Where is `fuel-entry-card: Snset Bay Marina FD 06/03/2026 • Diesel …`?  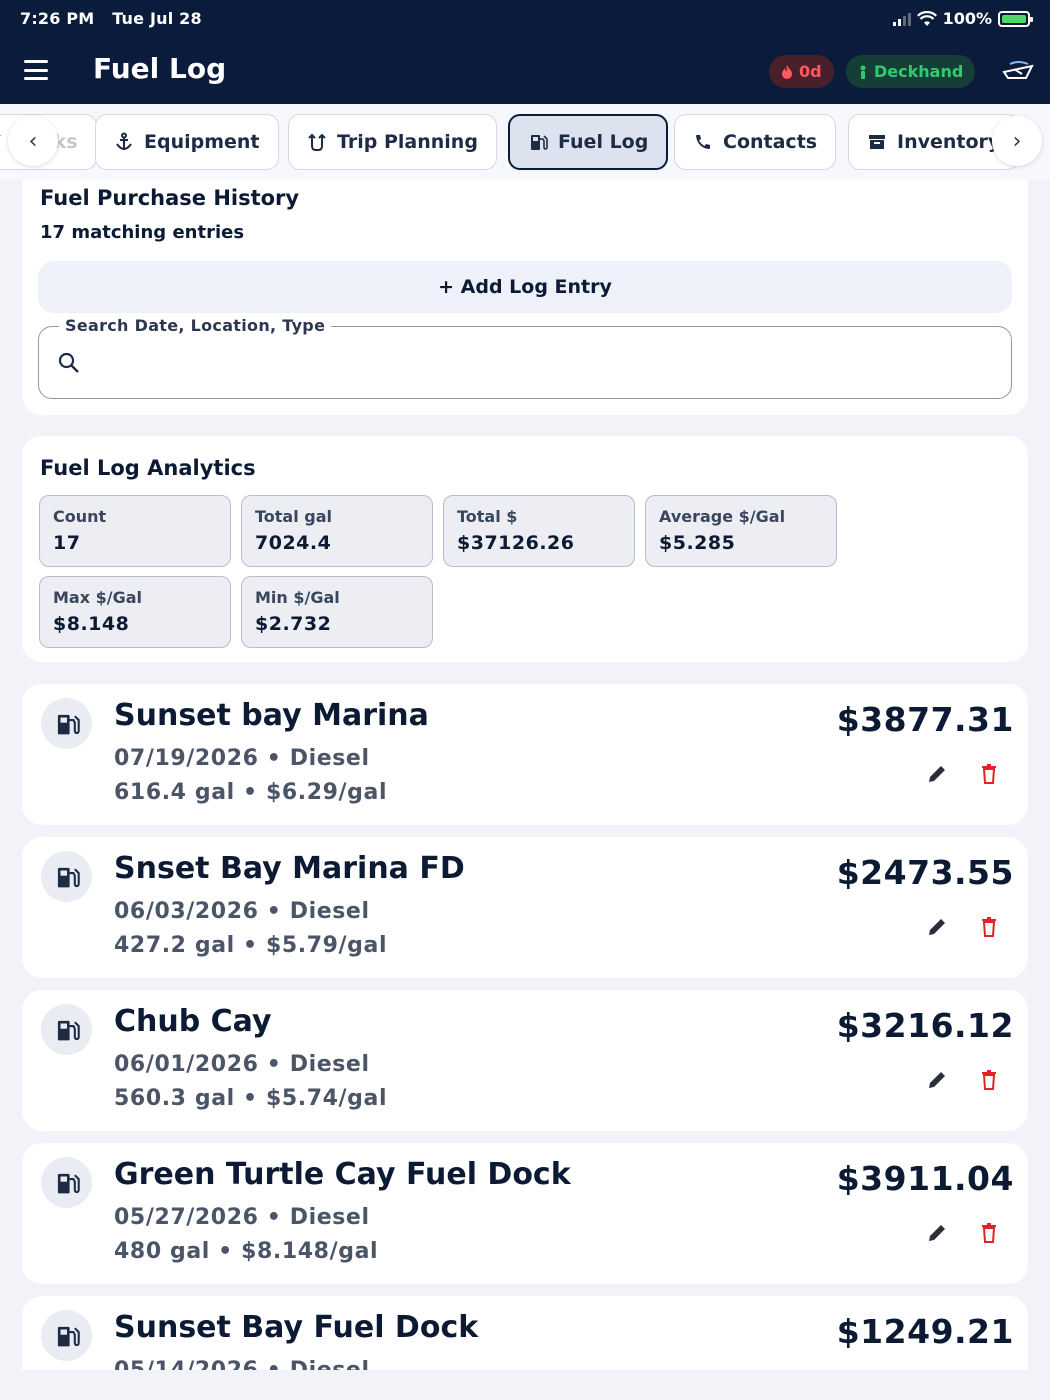
fuel-entry-card: Snset Bay Marina FD 06/03/2026 • Diesel … is located at coordinates (525, 907).